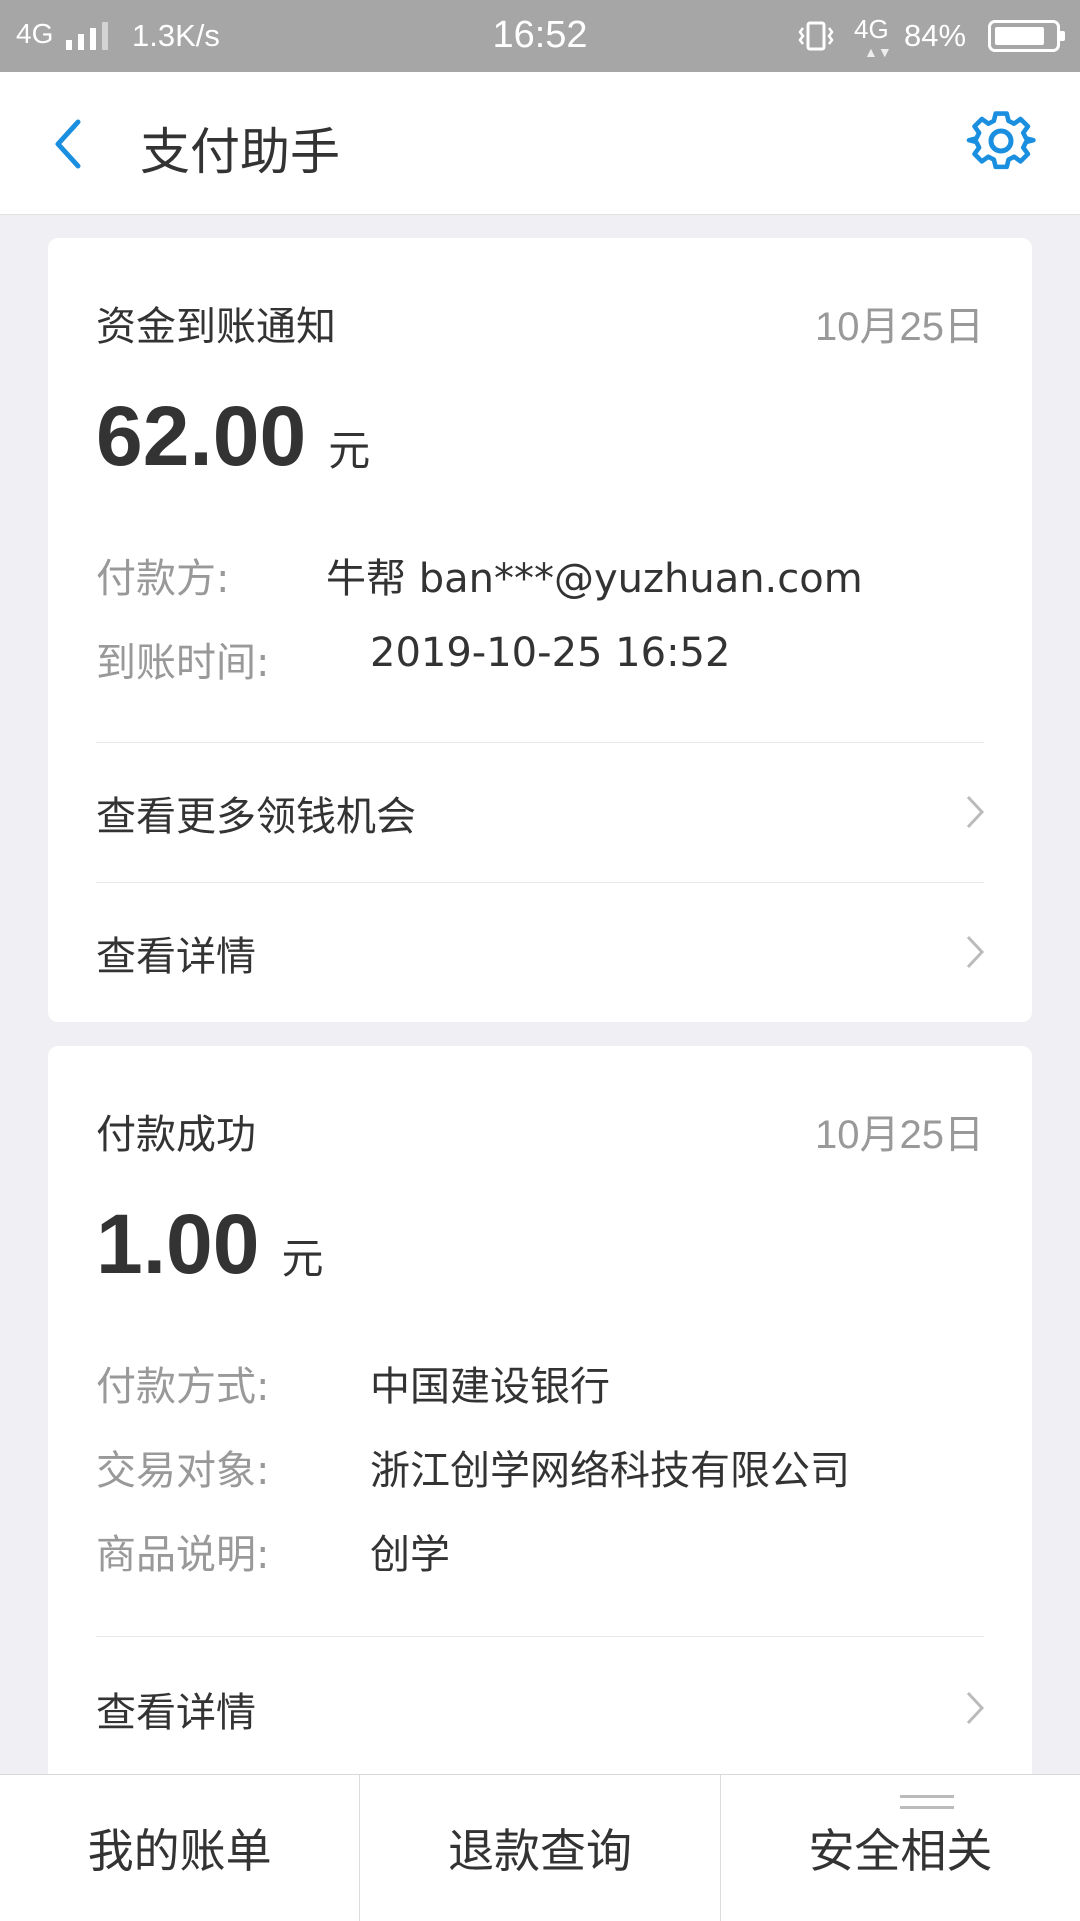  I want to click on field-value: 牛帮 ban***@yuzhuan.com, so click(594, 579).